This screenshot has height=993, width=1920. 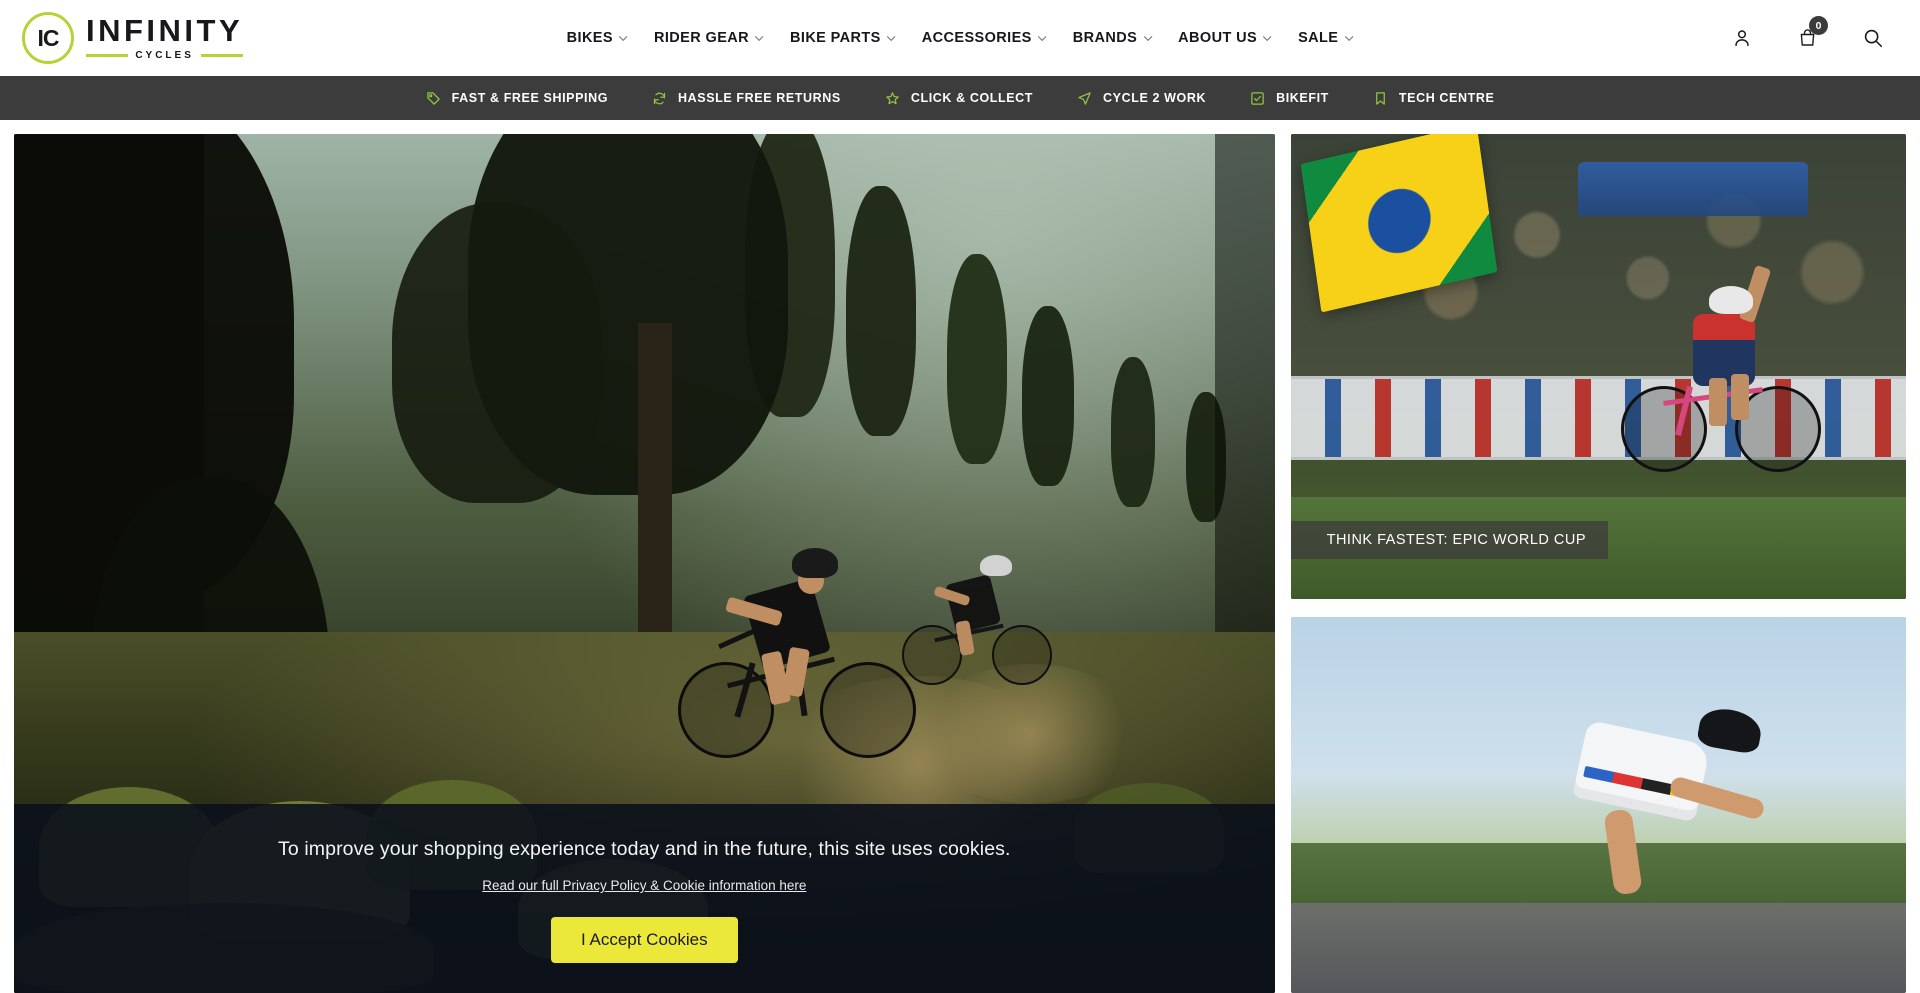 I want to click on announcement-item-tech-centre: TECH CENTRE, so click(x=1434, y=98).